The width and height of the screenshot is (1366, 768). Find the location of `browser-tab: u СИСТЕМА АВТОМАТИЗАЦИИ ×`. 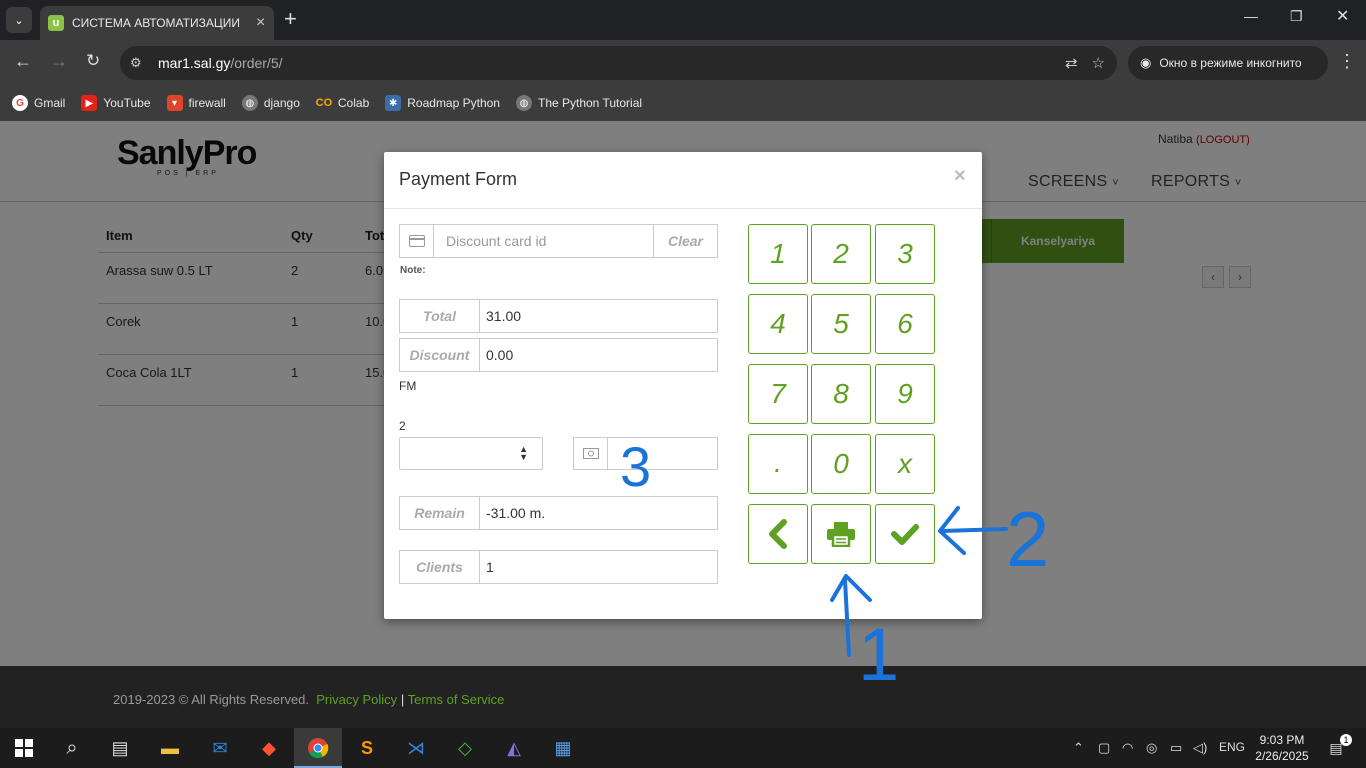

browser-tab: u СИСТЕМА АВТОМАТИЗАЦИИ × is located at coordinates (157, 23).